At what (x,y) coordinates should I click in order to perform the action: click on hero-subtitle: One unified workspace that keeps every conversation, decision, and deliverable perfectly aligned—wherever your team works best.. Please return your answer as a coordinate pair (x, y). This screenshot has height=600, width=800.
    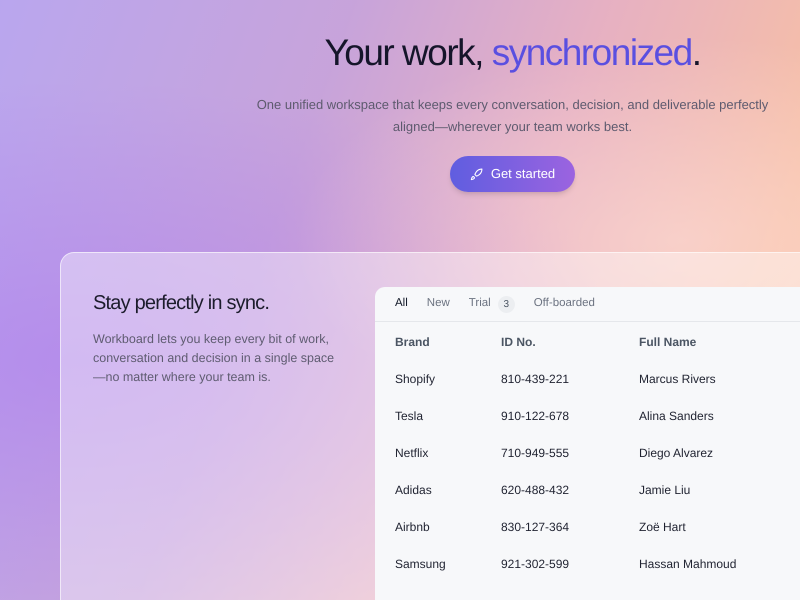
    Looking at the image, I should click on (513, 116).